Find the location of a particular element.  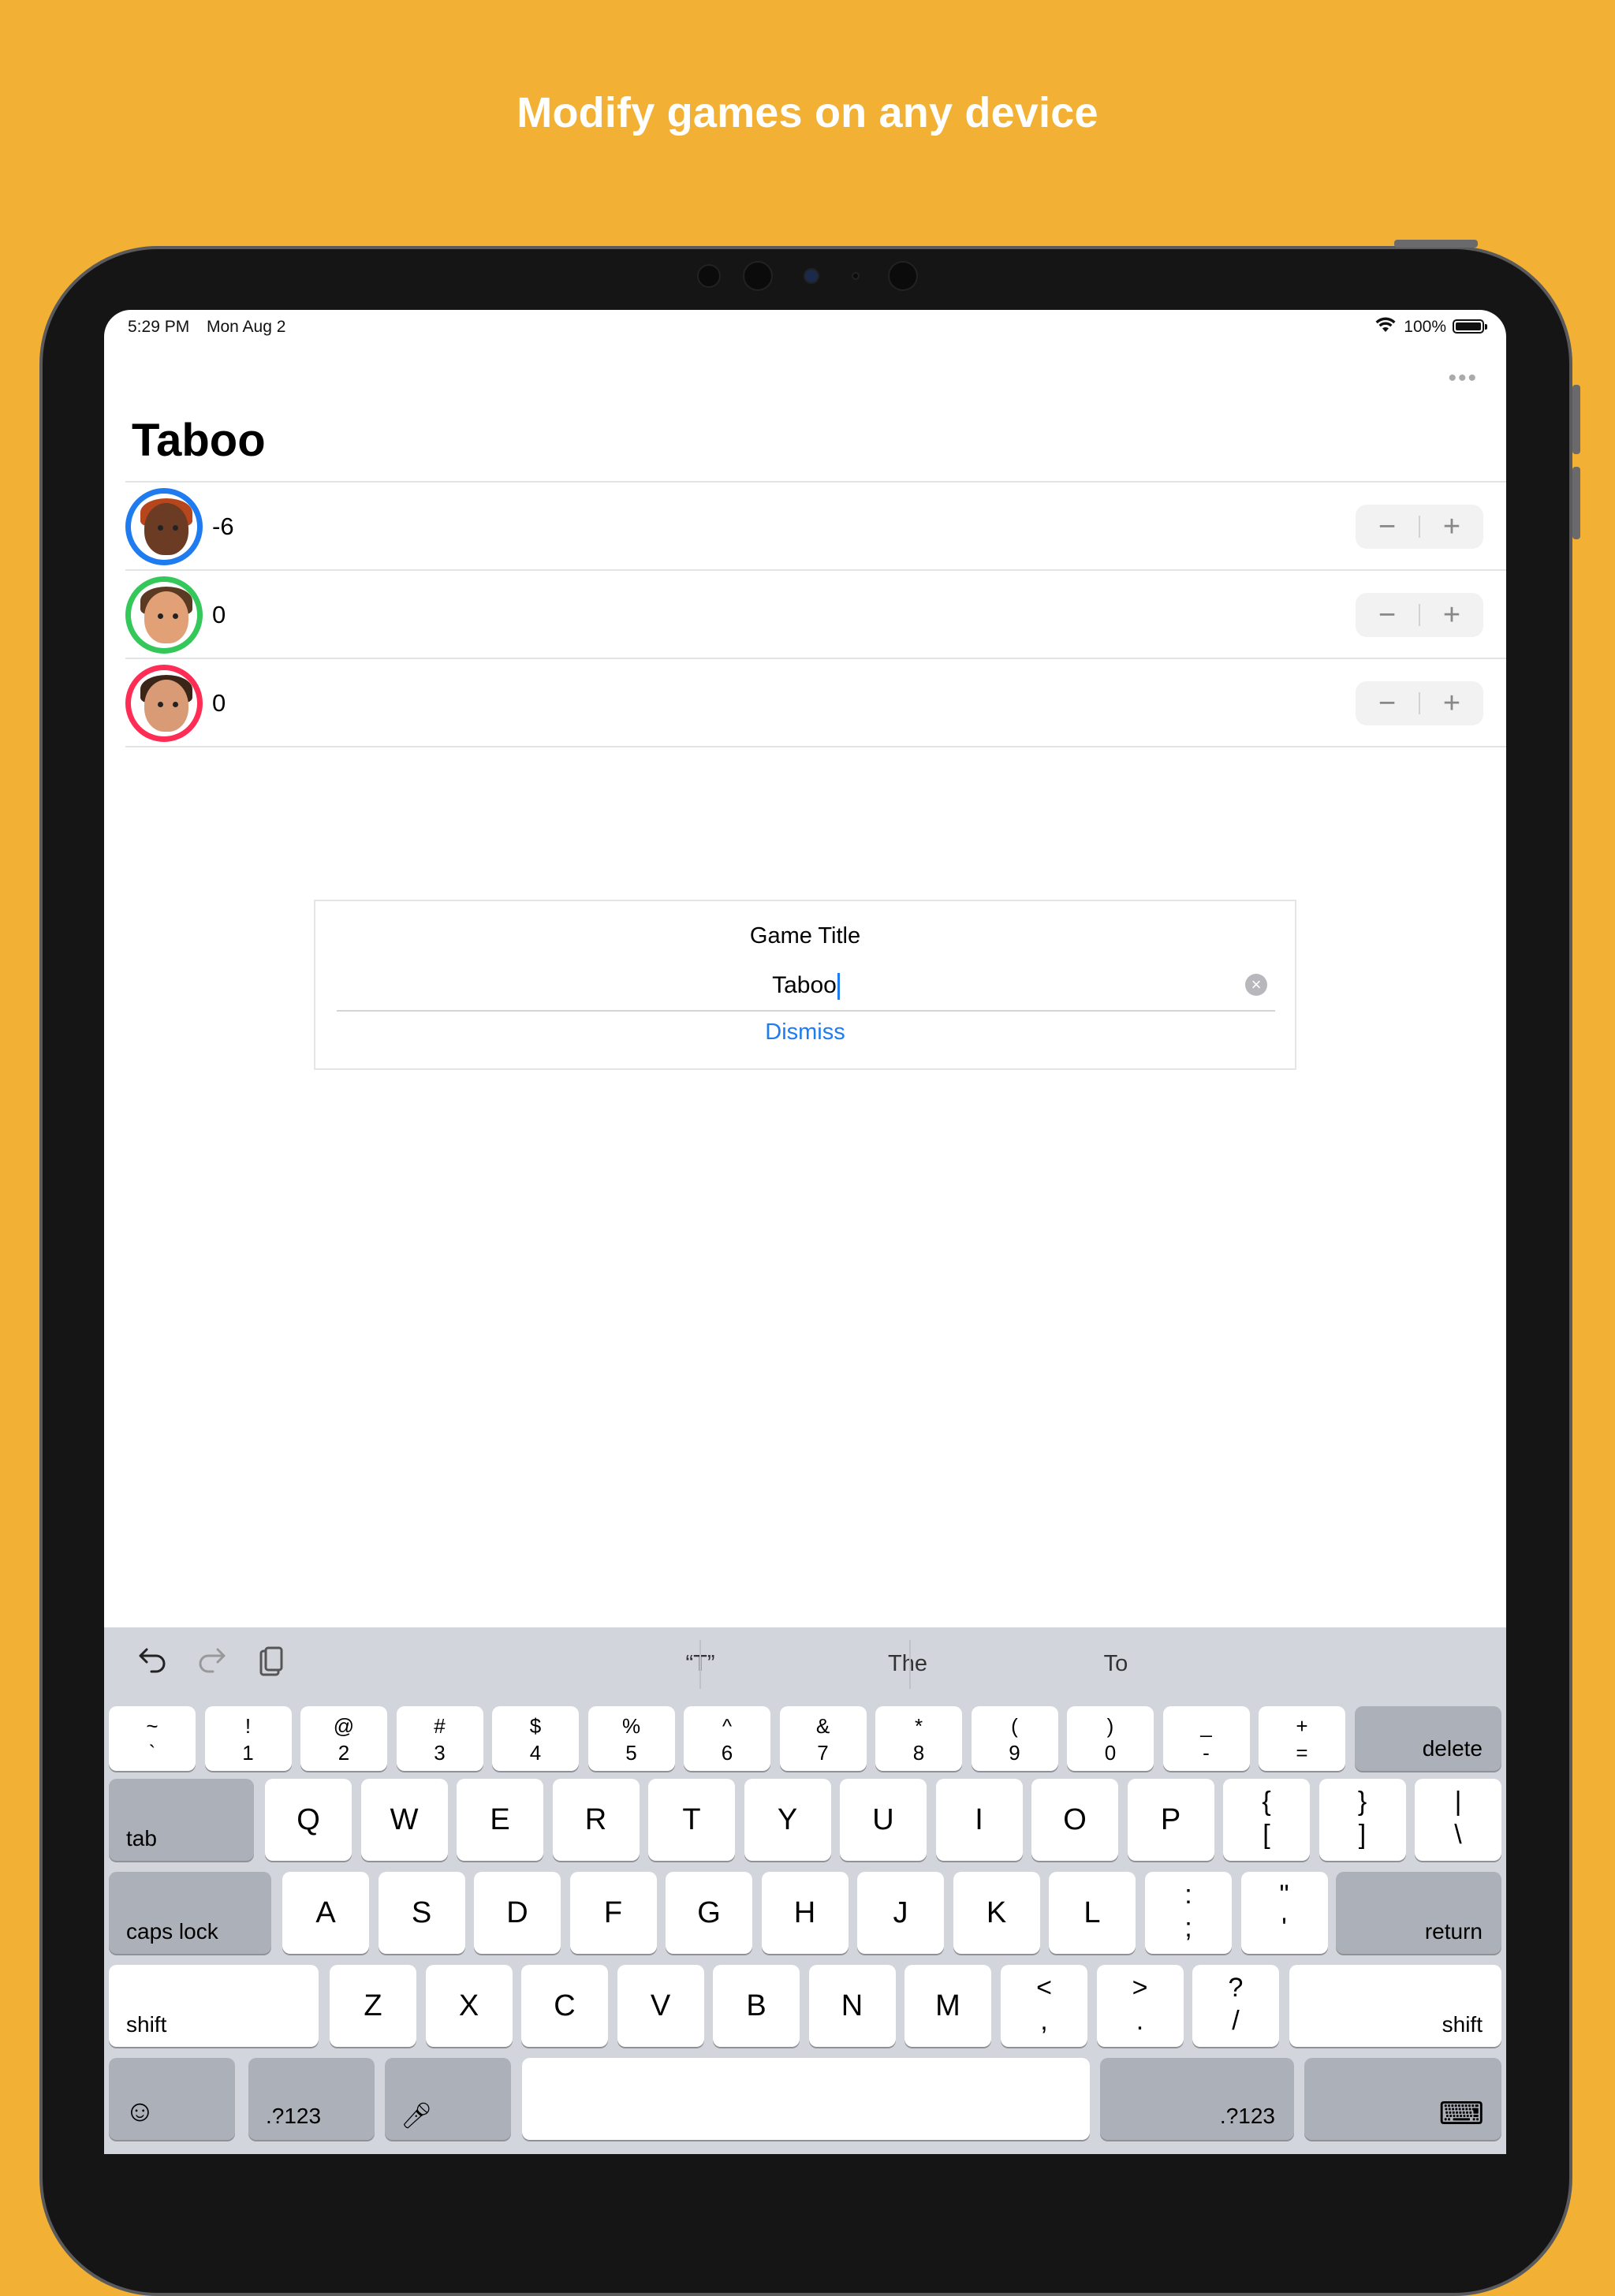

redo-icon is located at coordinates (212, 1663).